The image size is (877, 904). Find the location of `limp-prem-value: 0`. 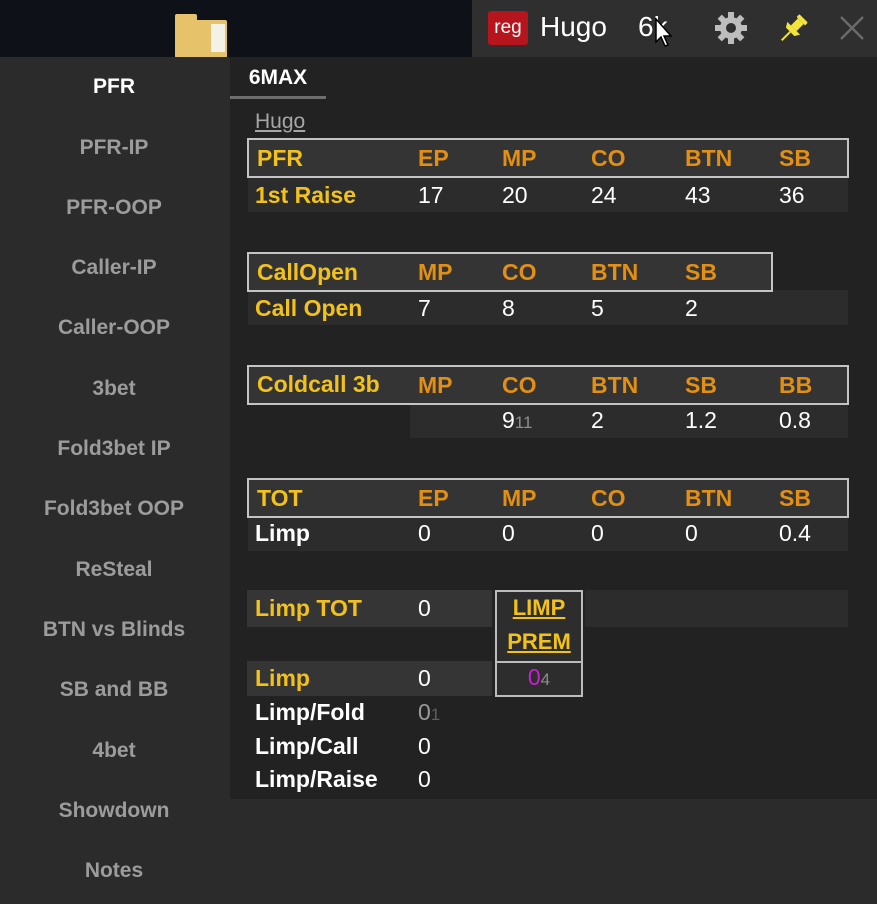

limp-prem-value: 0 is located at coordinates (534, 677).